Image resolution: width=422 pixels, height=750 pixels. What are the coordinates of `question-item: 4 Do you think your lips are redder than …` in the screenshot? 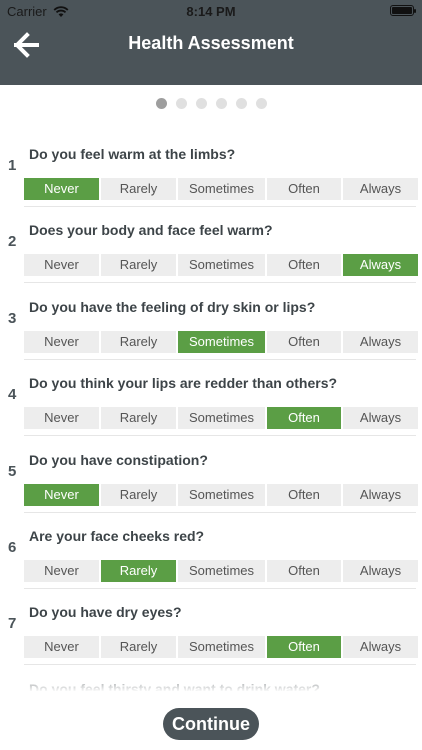 It's located at (211, 398).